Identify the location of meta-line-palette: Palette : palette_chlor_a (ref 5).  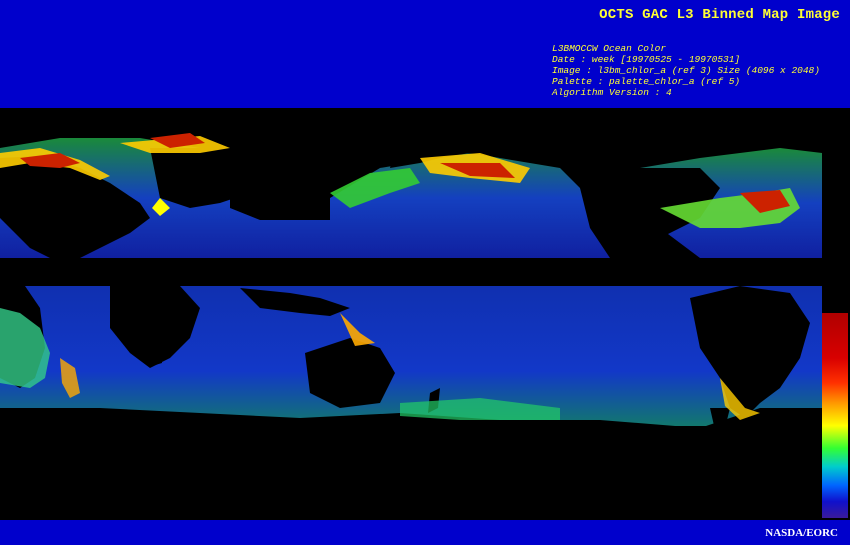
(646, 81).